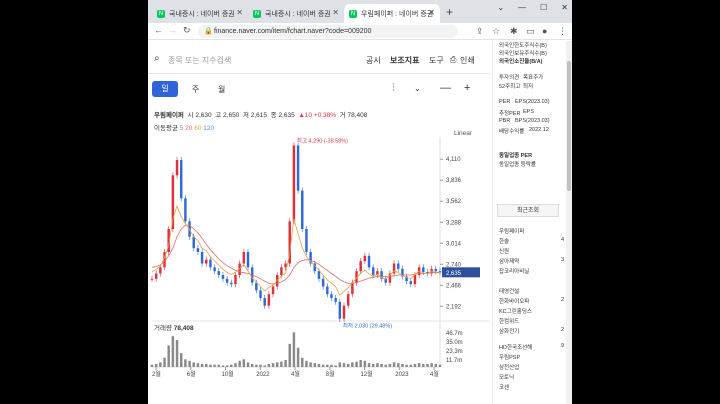 This screenshot has height=404, width=720. I want to click on search-input: 종목 또는 지수검색, so click(199, 60).